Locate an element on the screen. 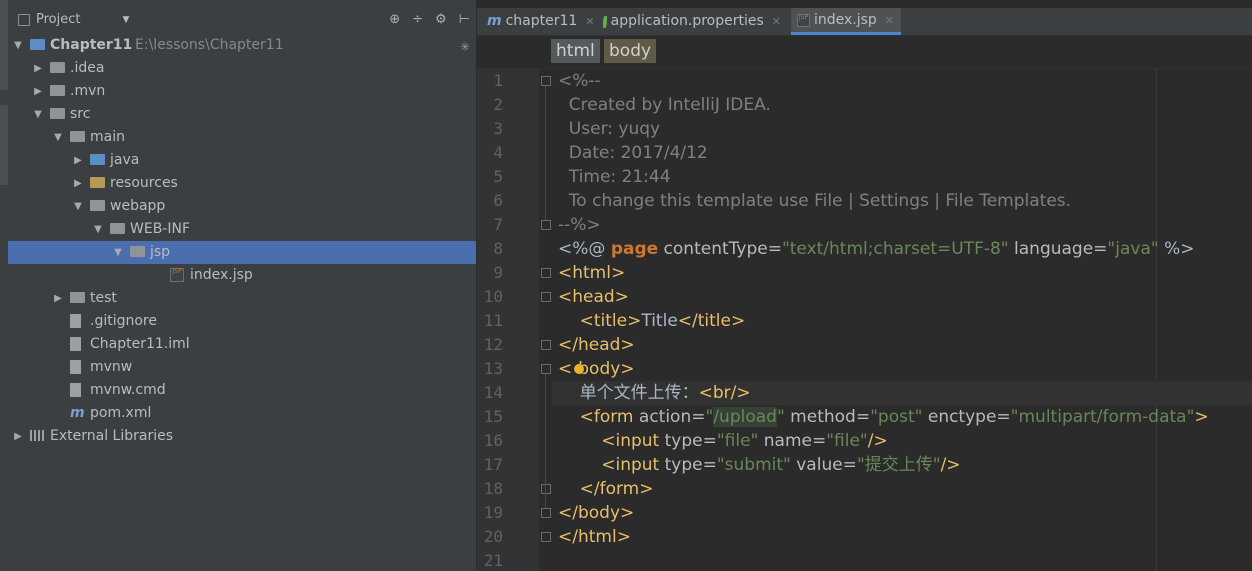 The height and width of the screenshot is (571, 1252). tree-item: ▶ resources is located at coordinates (242, 183).